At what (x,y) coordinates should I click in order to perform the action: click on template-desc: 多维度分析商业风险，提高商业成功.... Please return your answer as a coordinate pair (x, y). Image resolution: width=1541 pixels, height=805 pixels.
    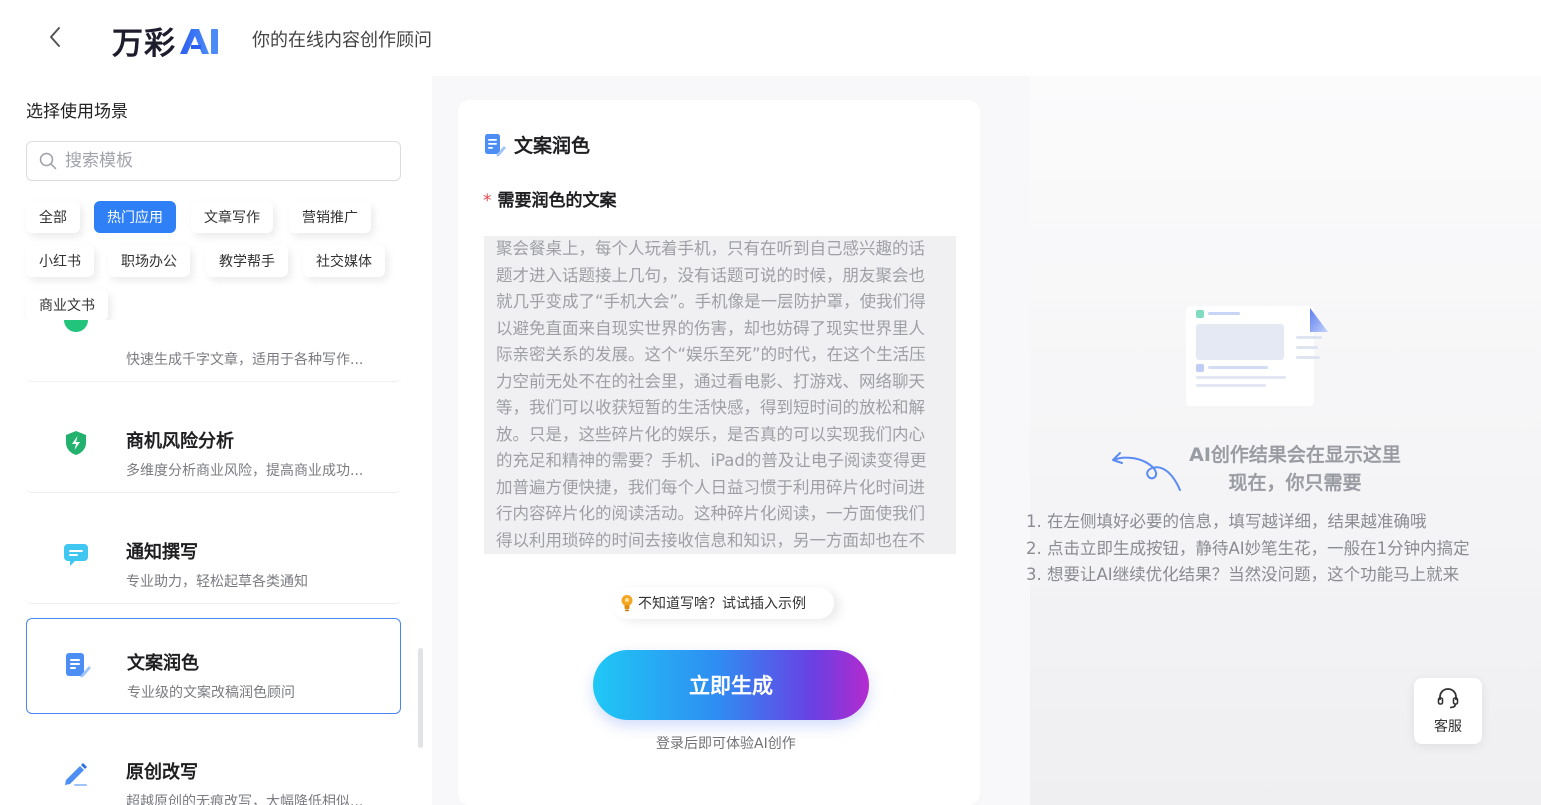
    Looking at the image, I should click on (245, 471).